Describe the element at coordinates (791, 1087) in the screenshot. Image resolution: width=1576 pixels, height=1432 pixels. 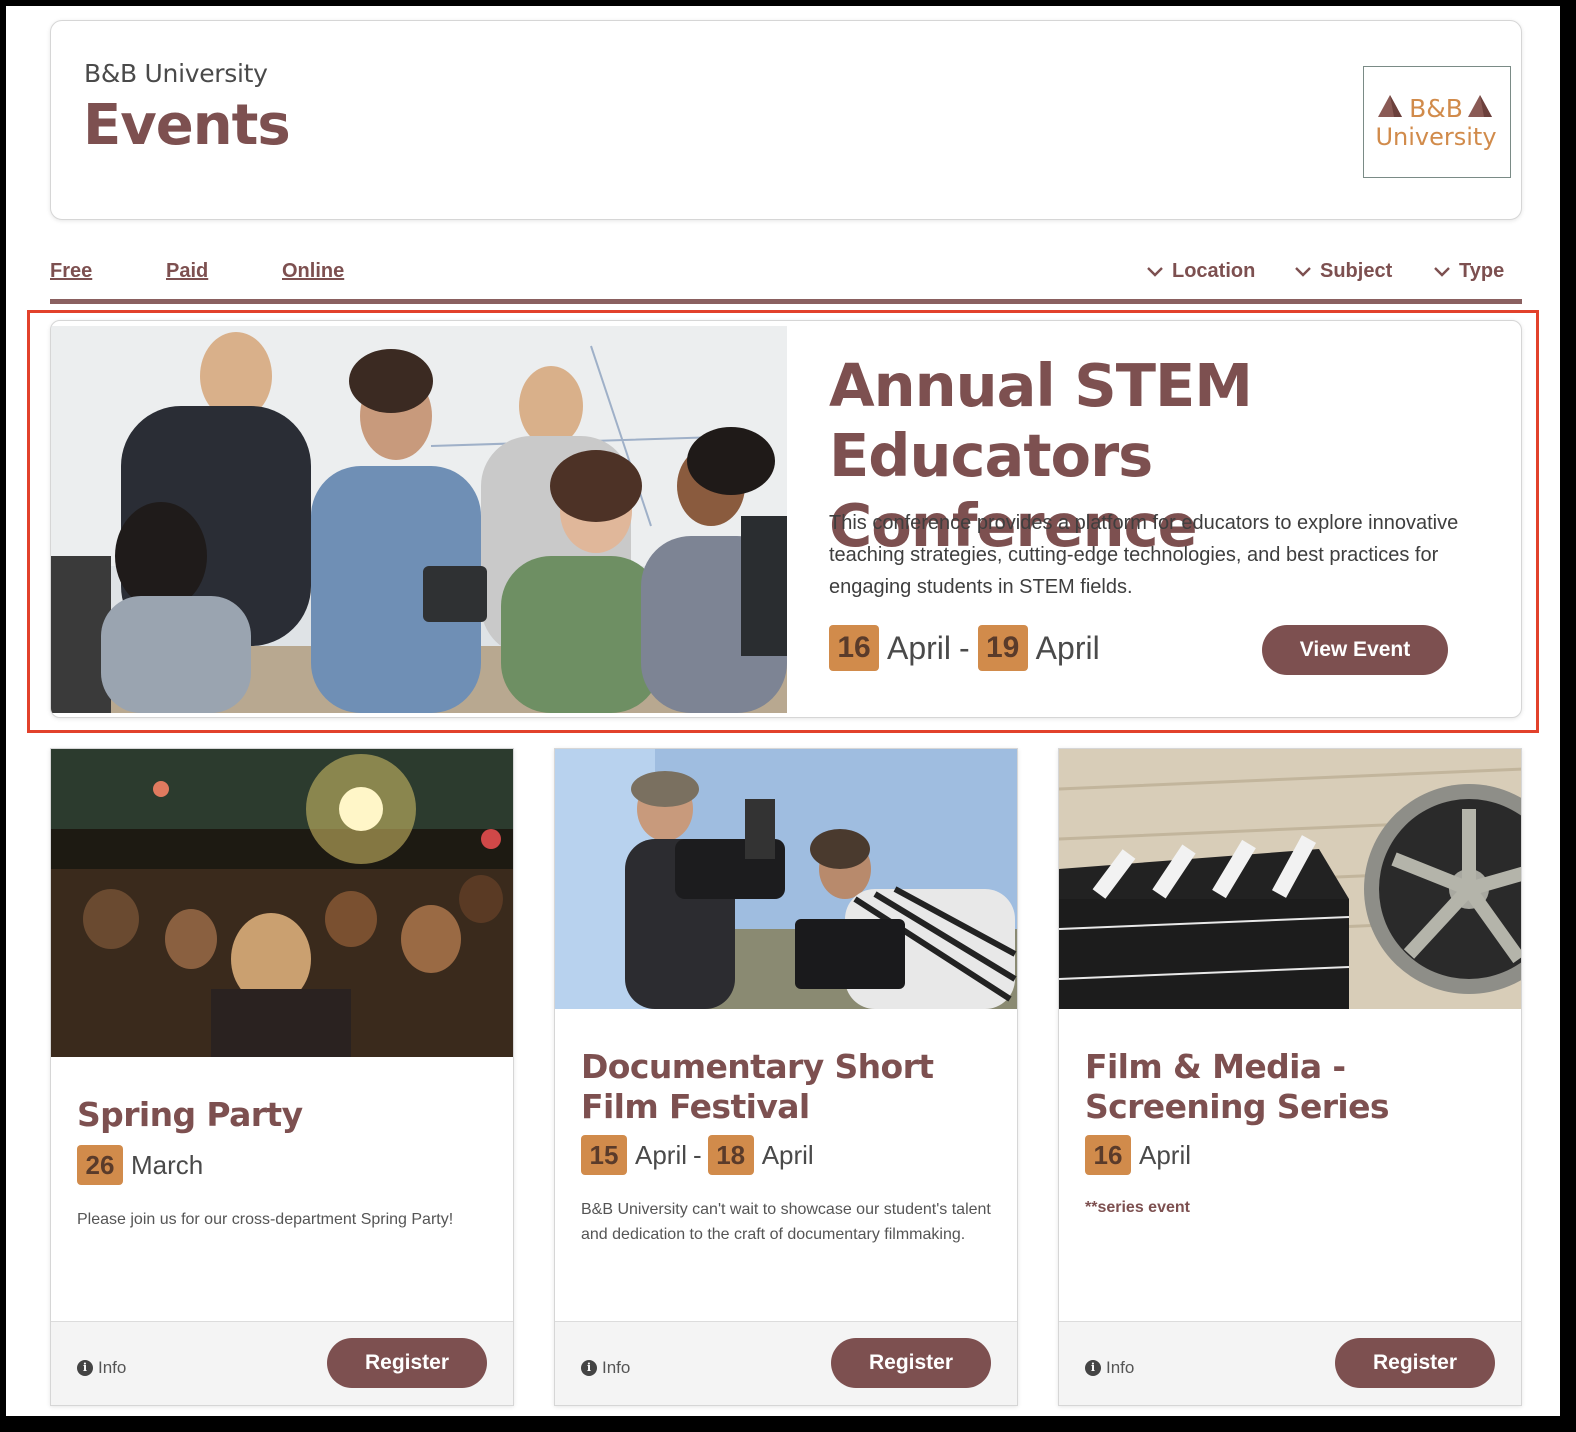
I see `documentary-title: Documentary Short Film Festival` at that location.